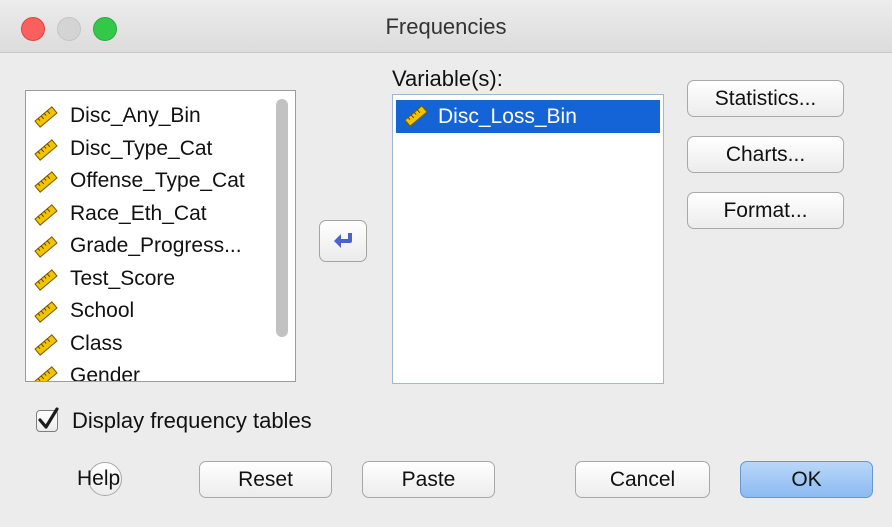 This screenshot has width=892, height=527. Describe the element at coordinates (141, 148) in the screenshot. I see `variable-label: Disc_Type_Cat` at that location.